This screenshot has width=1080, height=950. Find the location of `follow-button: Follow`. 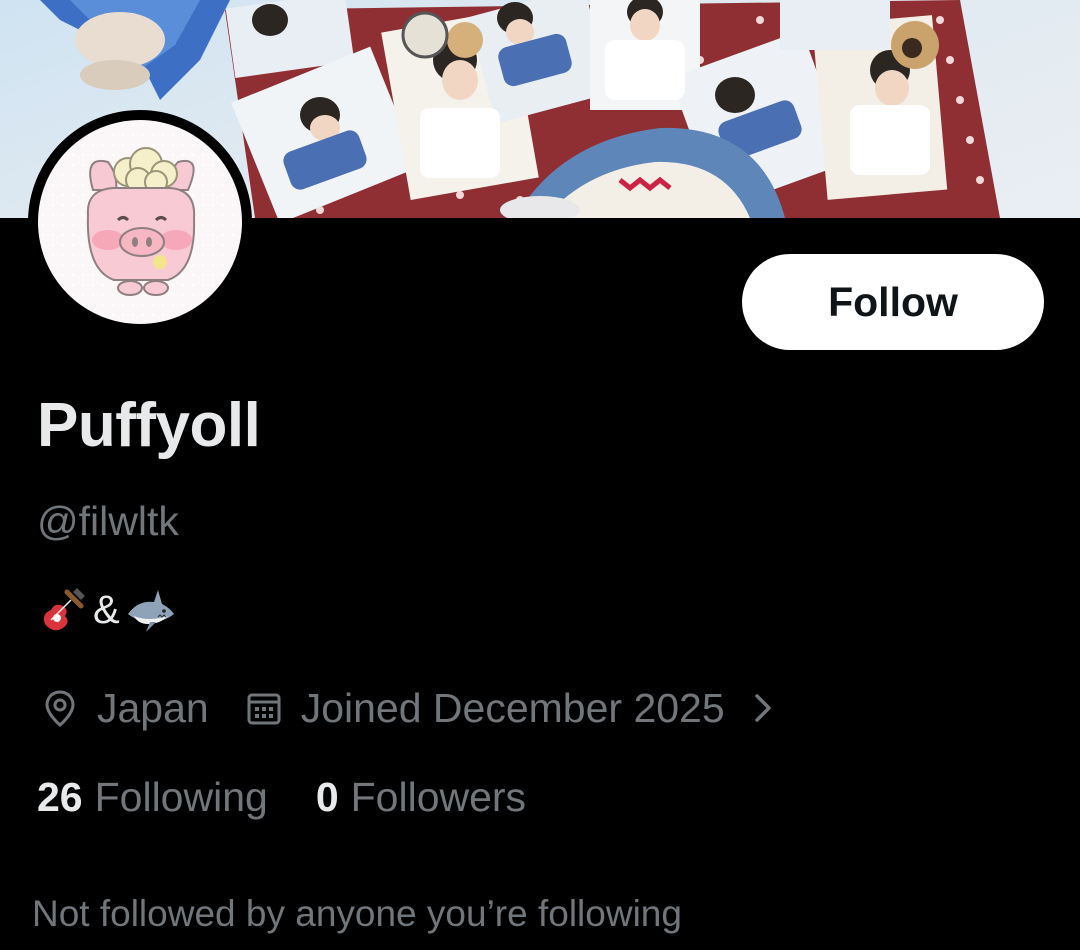

follow-button: Follow is located at coordinates (893, 302).